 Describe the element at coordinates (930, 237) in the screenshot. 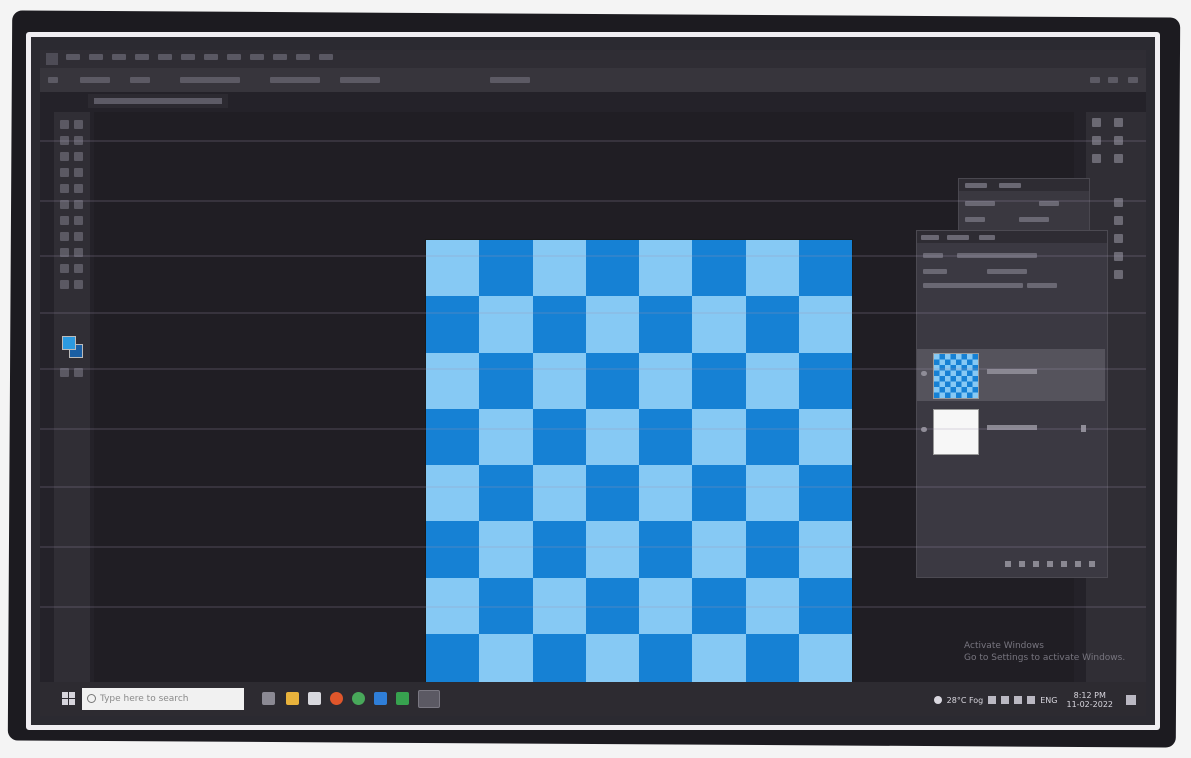

I see `tab-layers` at that location.